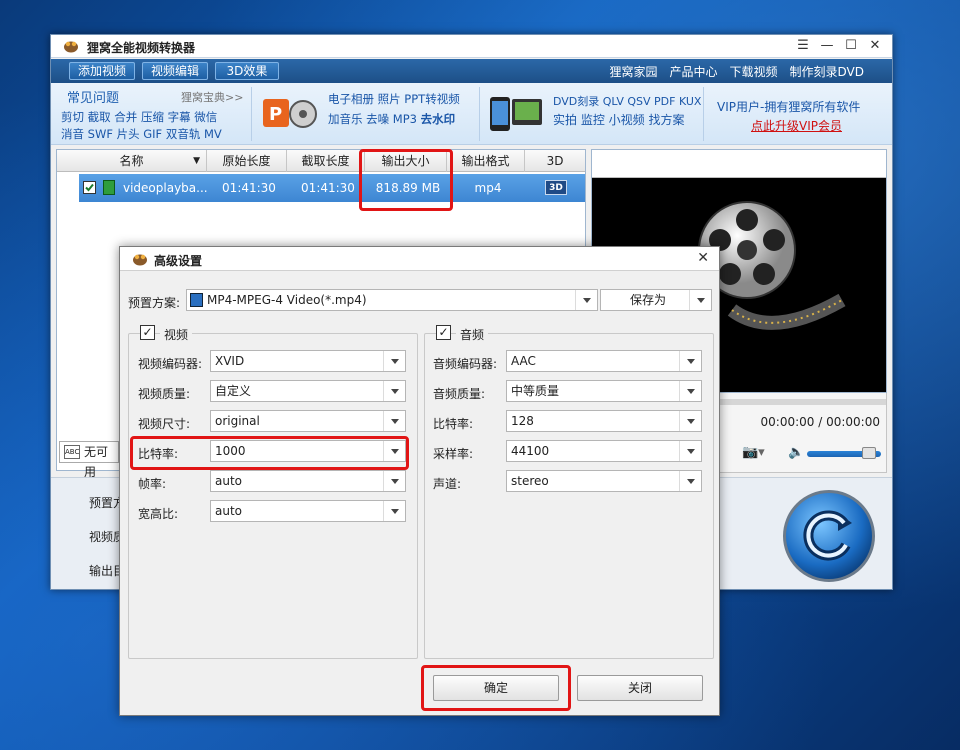 Image resolution: width=960 pixels, height=750 pixels. Describe the element at coordinates (176, 334) in the screenshot. I see `video-group-title: 视频` at that location.